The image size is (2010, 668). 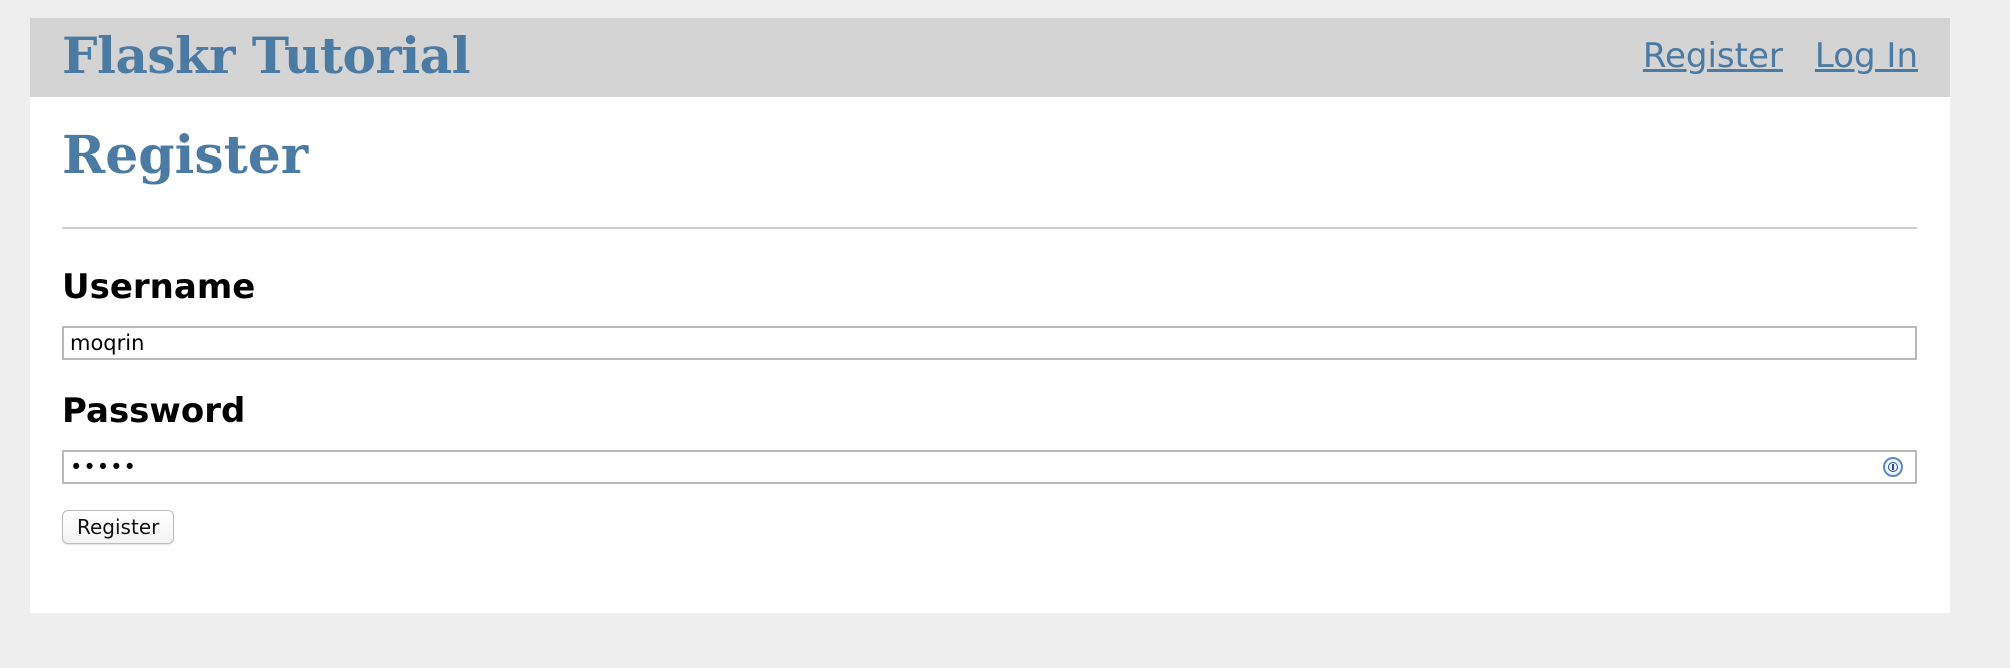 I want to click on register-submit-button: Register, so click(x=118, y=527).